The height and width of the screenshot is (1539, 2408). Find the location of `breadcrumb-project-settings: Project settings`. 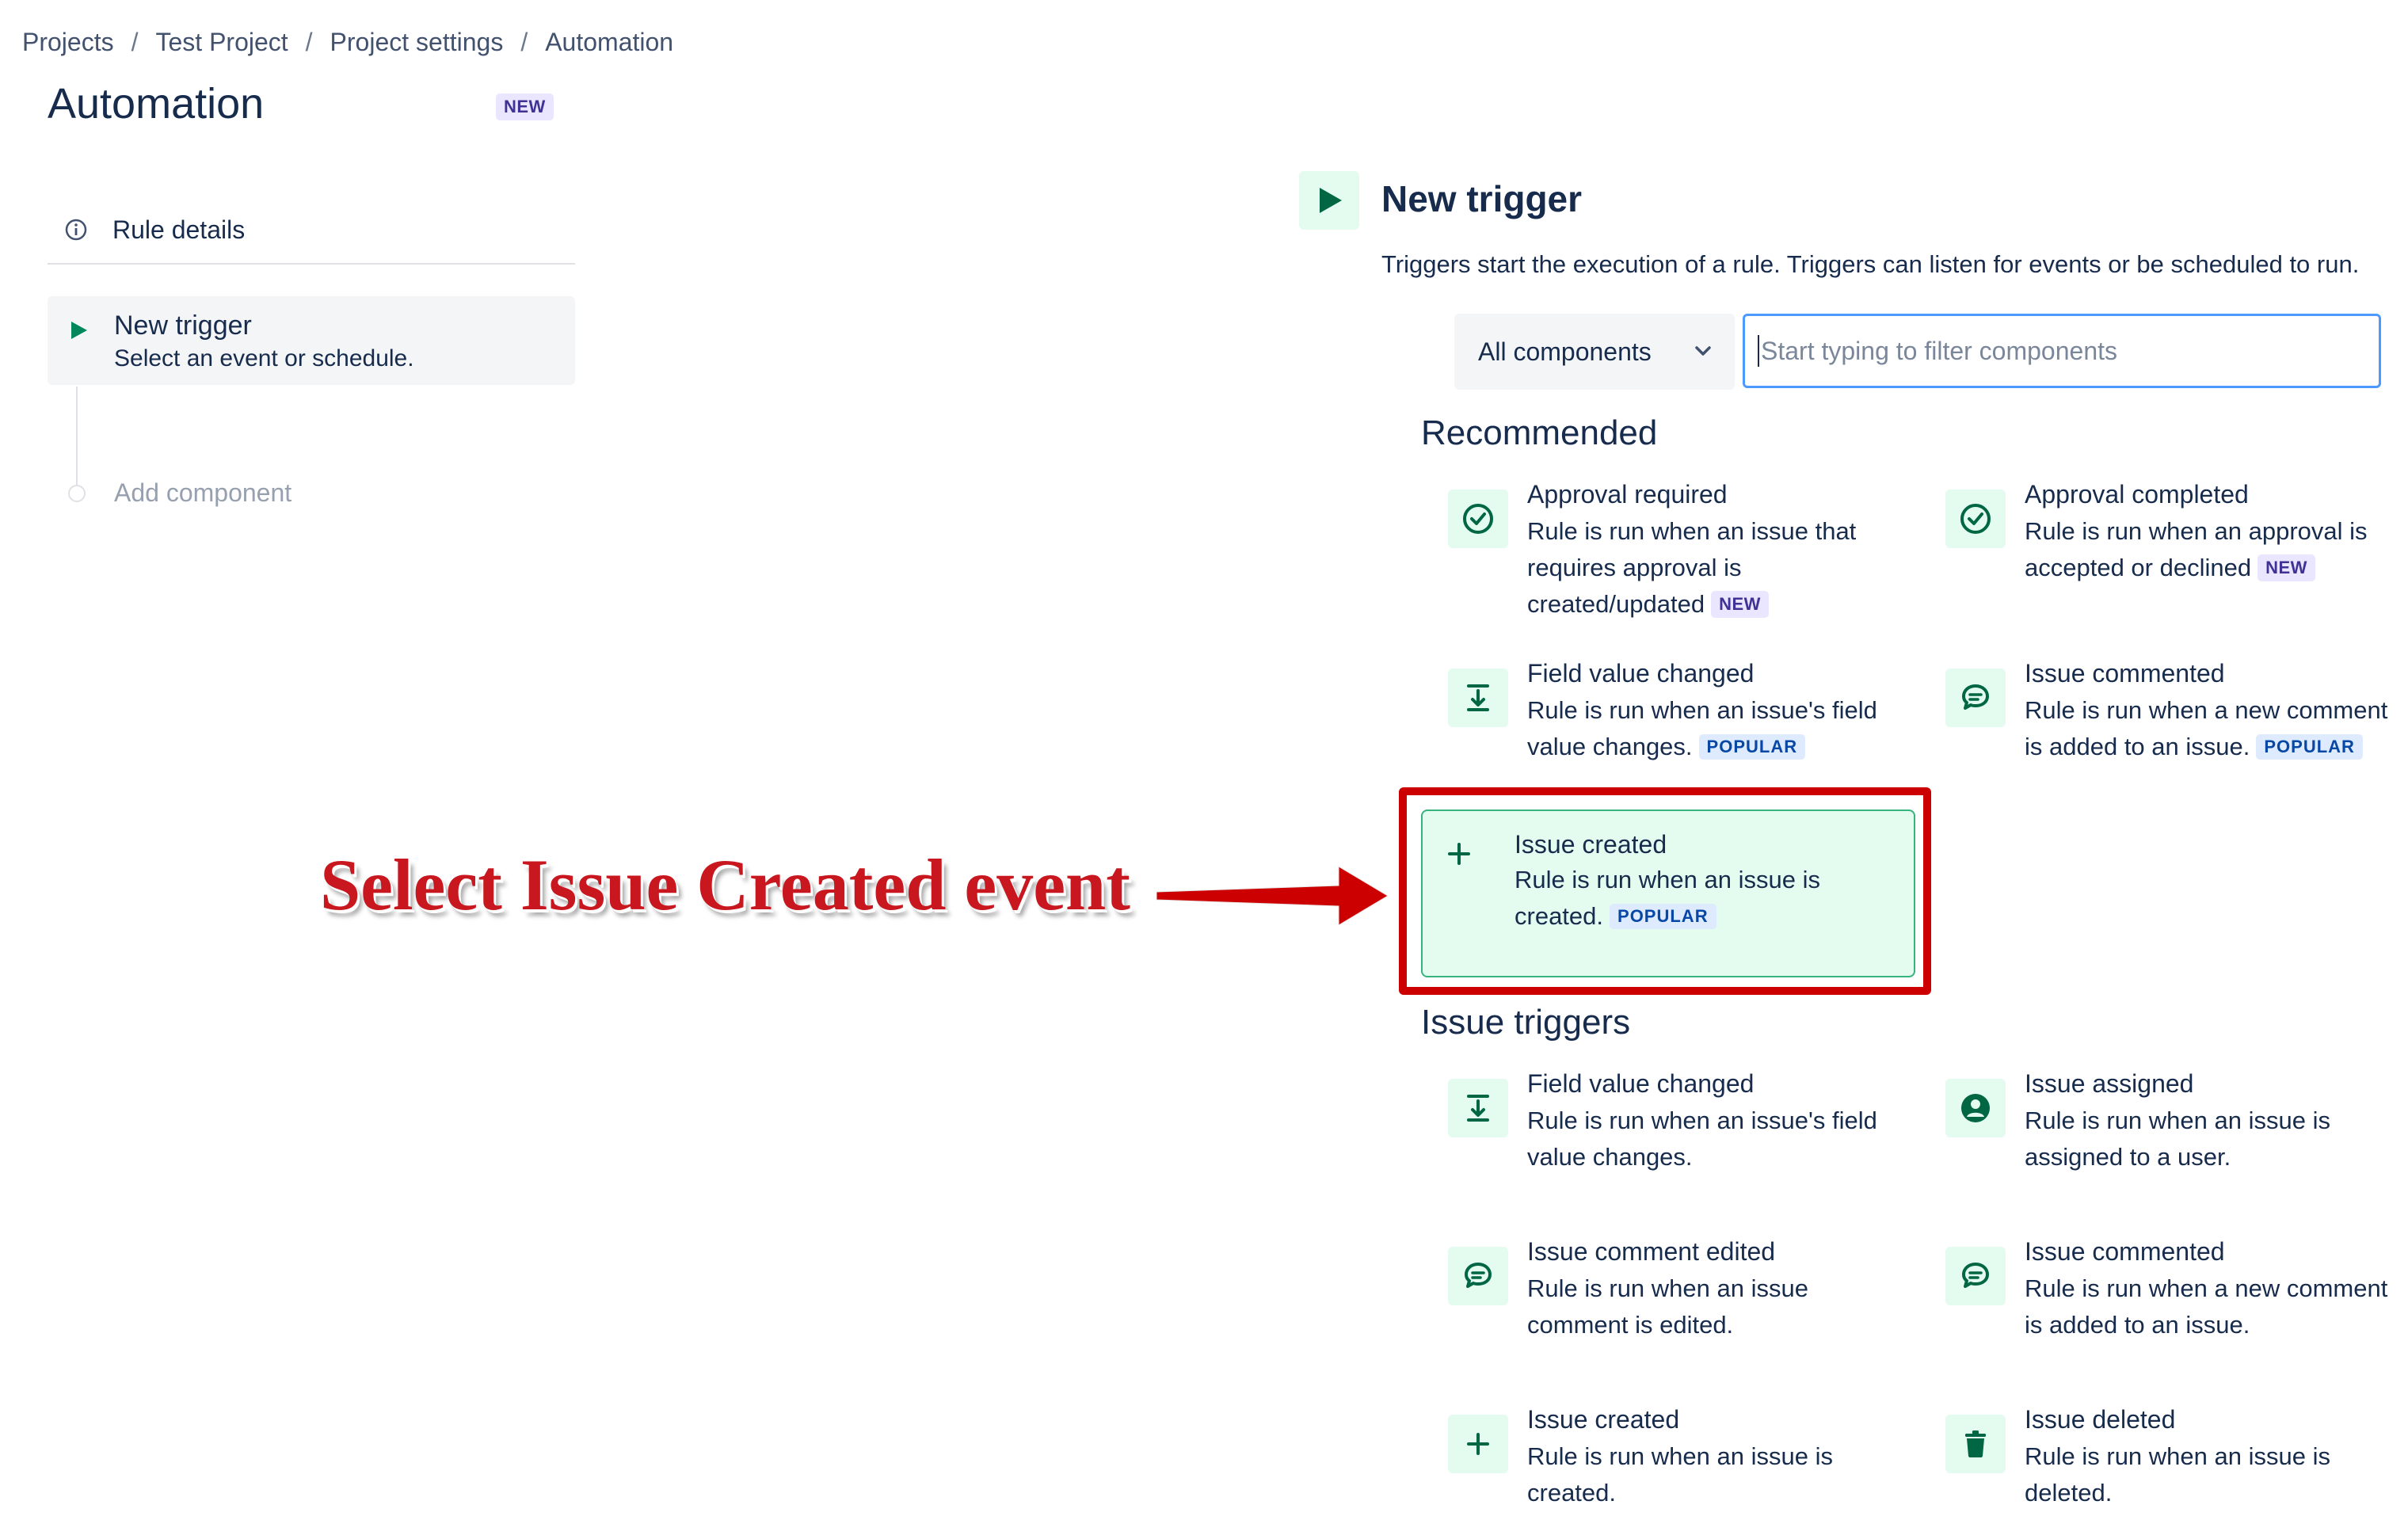

breadcrumb-project-settings: Project settings is located at coordinates (417, 42).